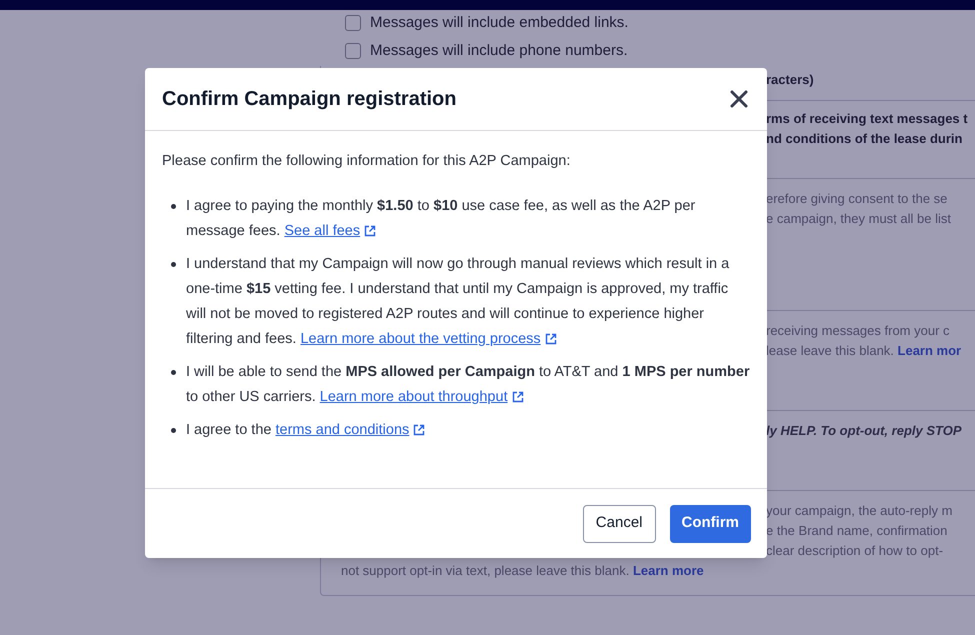 The width and height of the screenshot is (975, 635). Describe the element at coordinates (342, 430) in the screenshot. I see `info-link: terms and conditions` at that location.